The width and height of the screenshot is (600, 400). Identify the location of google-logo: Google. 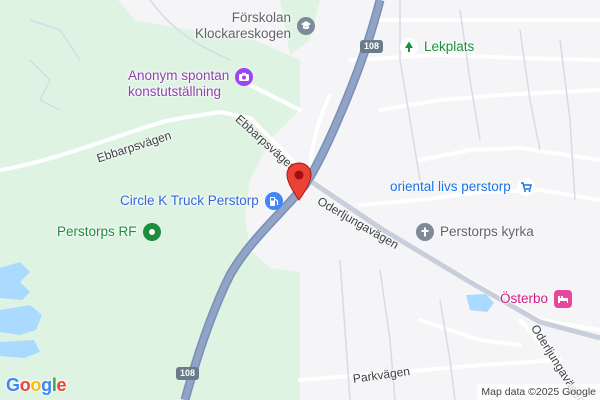
(36, 385).